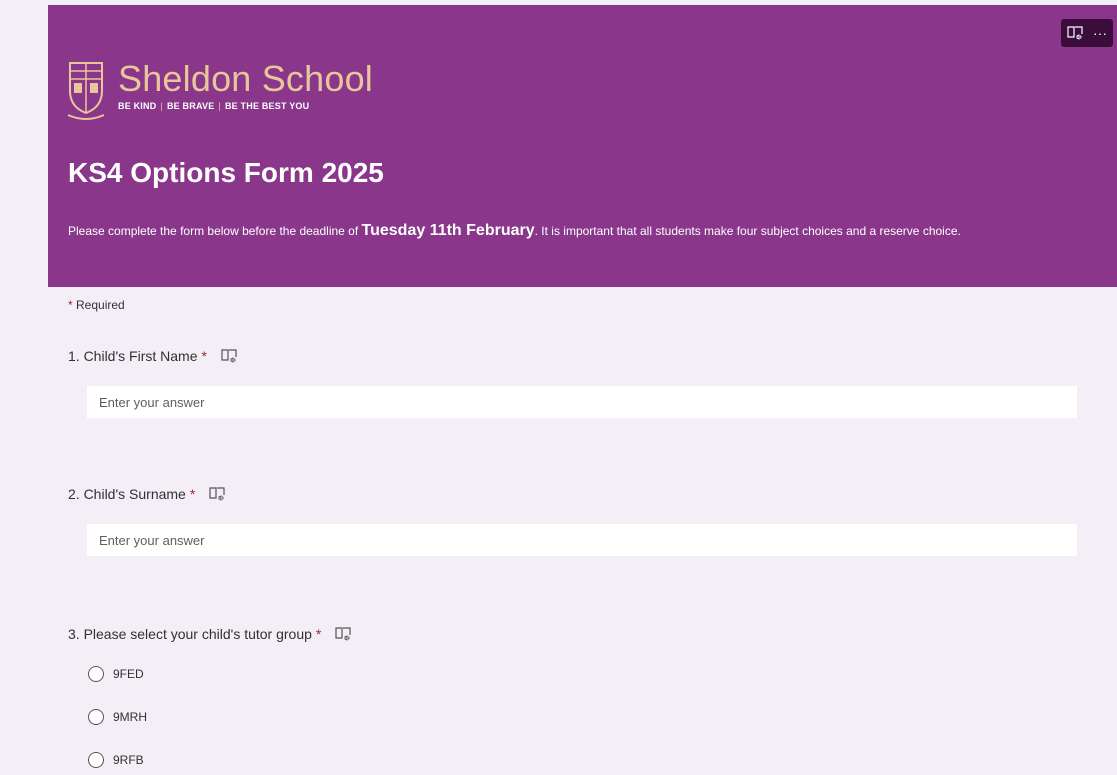  What do you see at coordinates (1100, 33) in the screenshot?
I see `more-options-button: ···` at bounding box center [1100, 33].